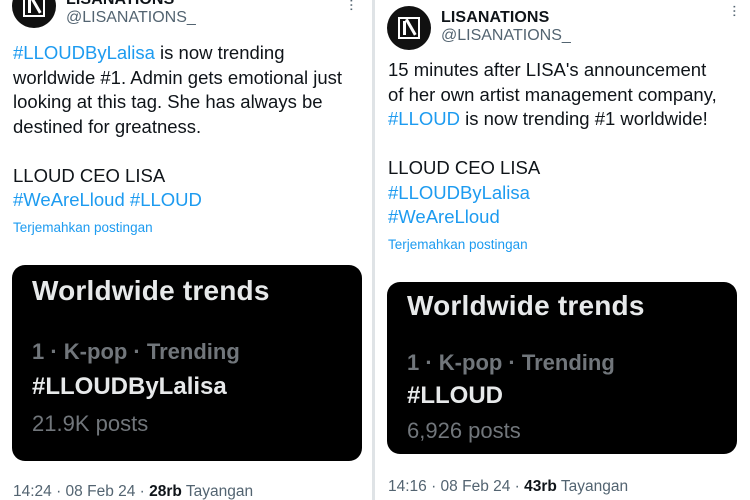  I want to click on text-fragment: is now trending #1 worldwide!, so click(583, 118).